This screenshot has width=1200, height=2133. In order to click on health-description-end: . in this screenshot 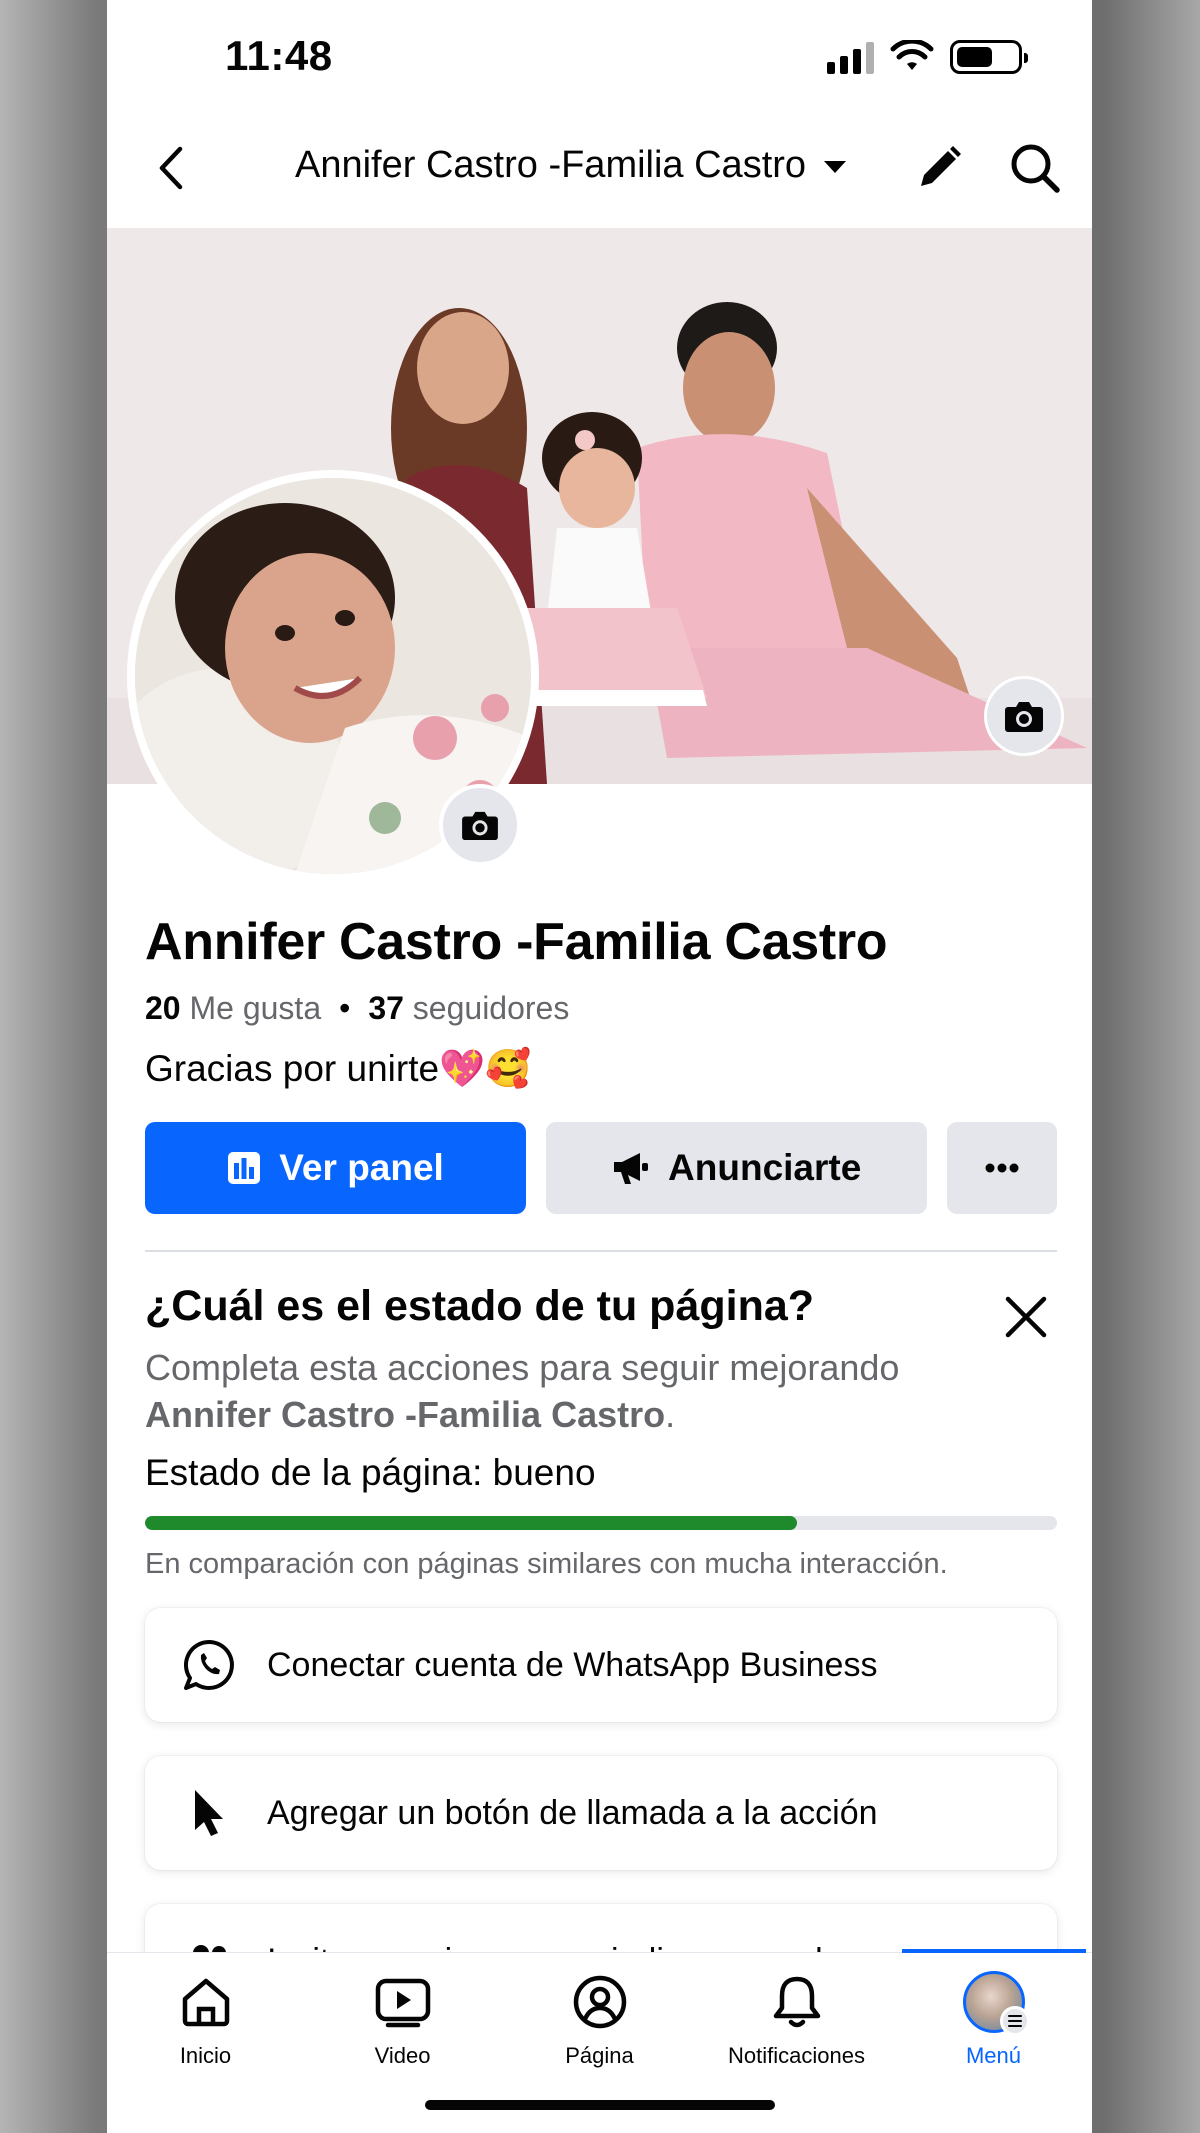, I will do `click(670, 1414)`.